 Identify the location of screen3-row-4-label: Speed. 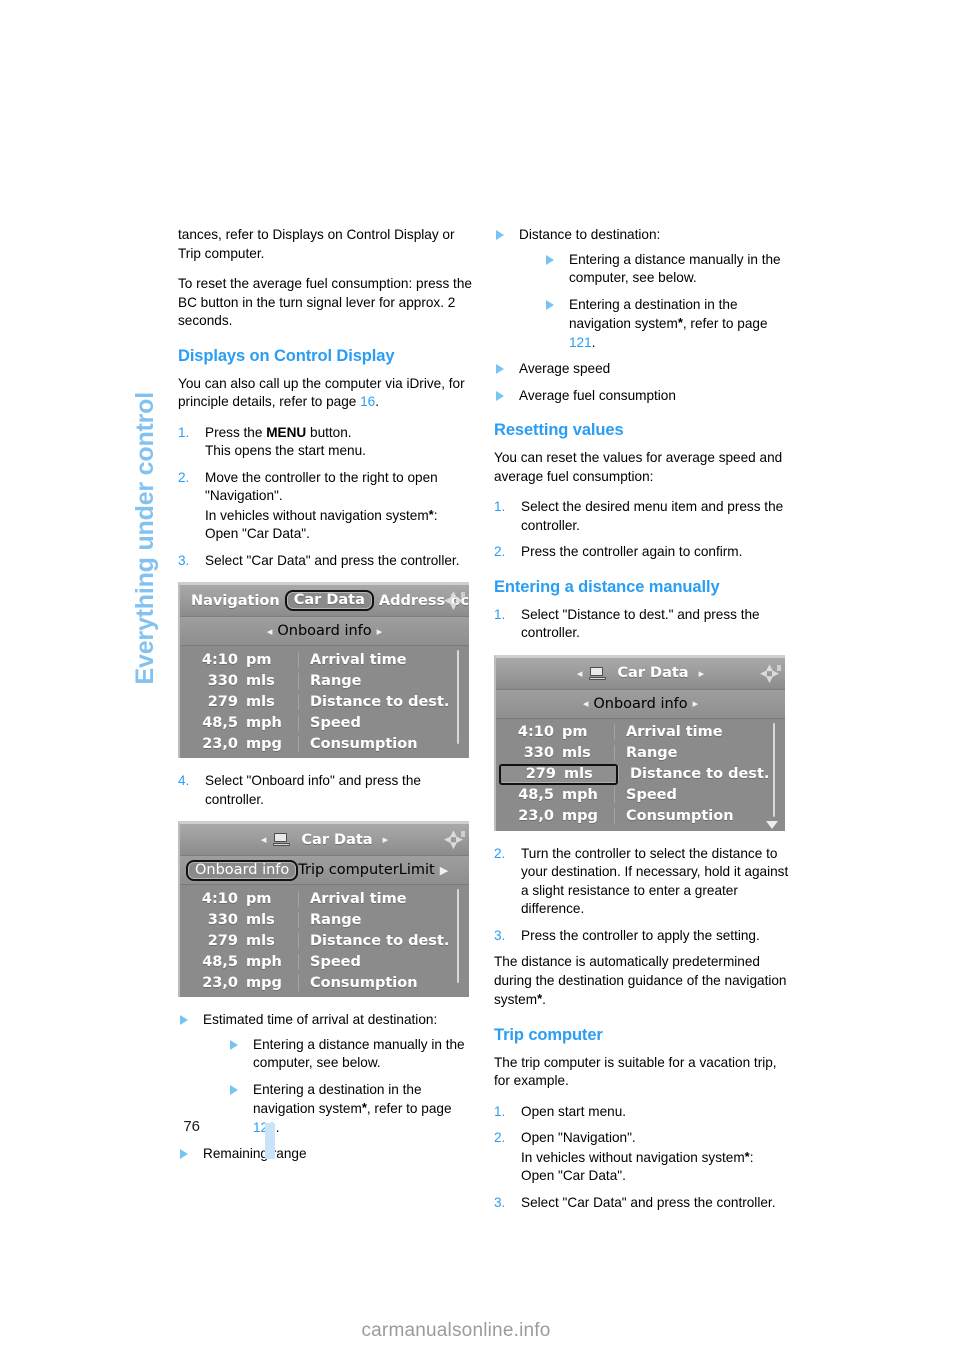
(699, 795).